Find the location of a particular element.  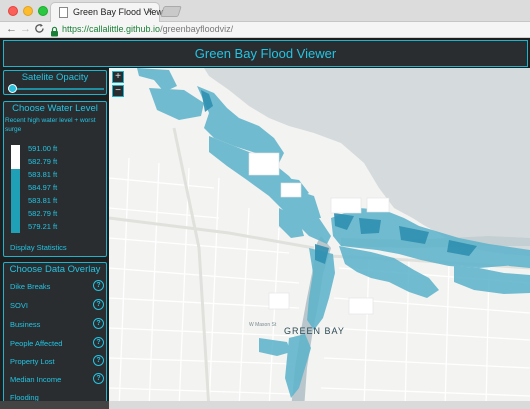

url-host: https://callalittle.github.io is located at coordinates (111, 29).